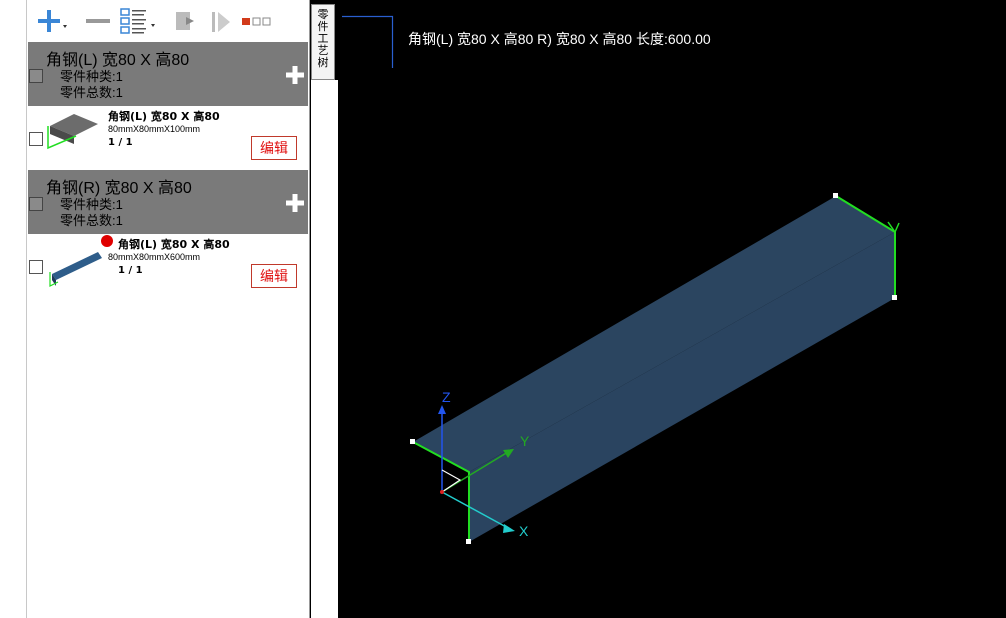 The image size is (1006, 618). I want to click on layout-icon, so click(257, 21).